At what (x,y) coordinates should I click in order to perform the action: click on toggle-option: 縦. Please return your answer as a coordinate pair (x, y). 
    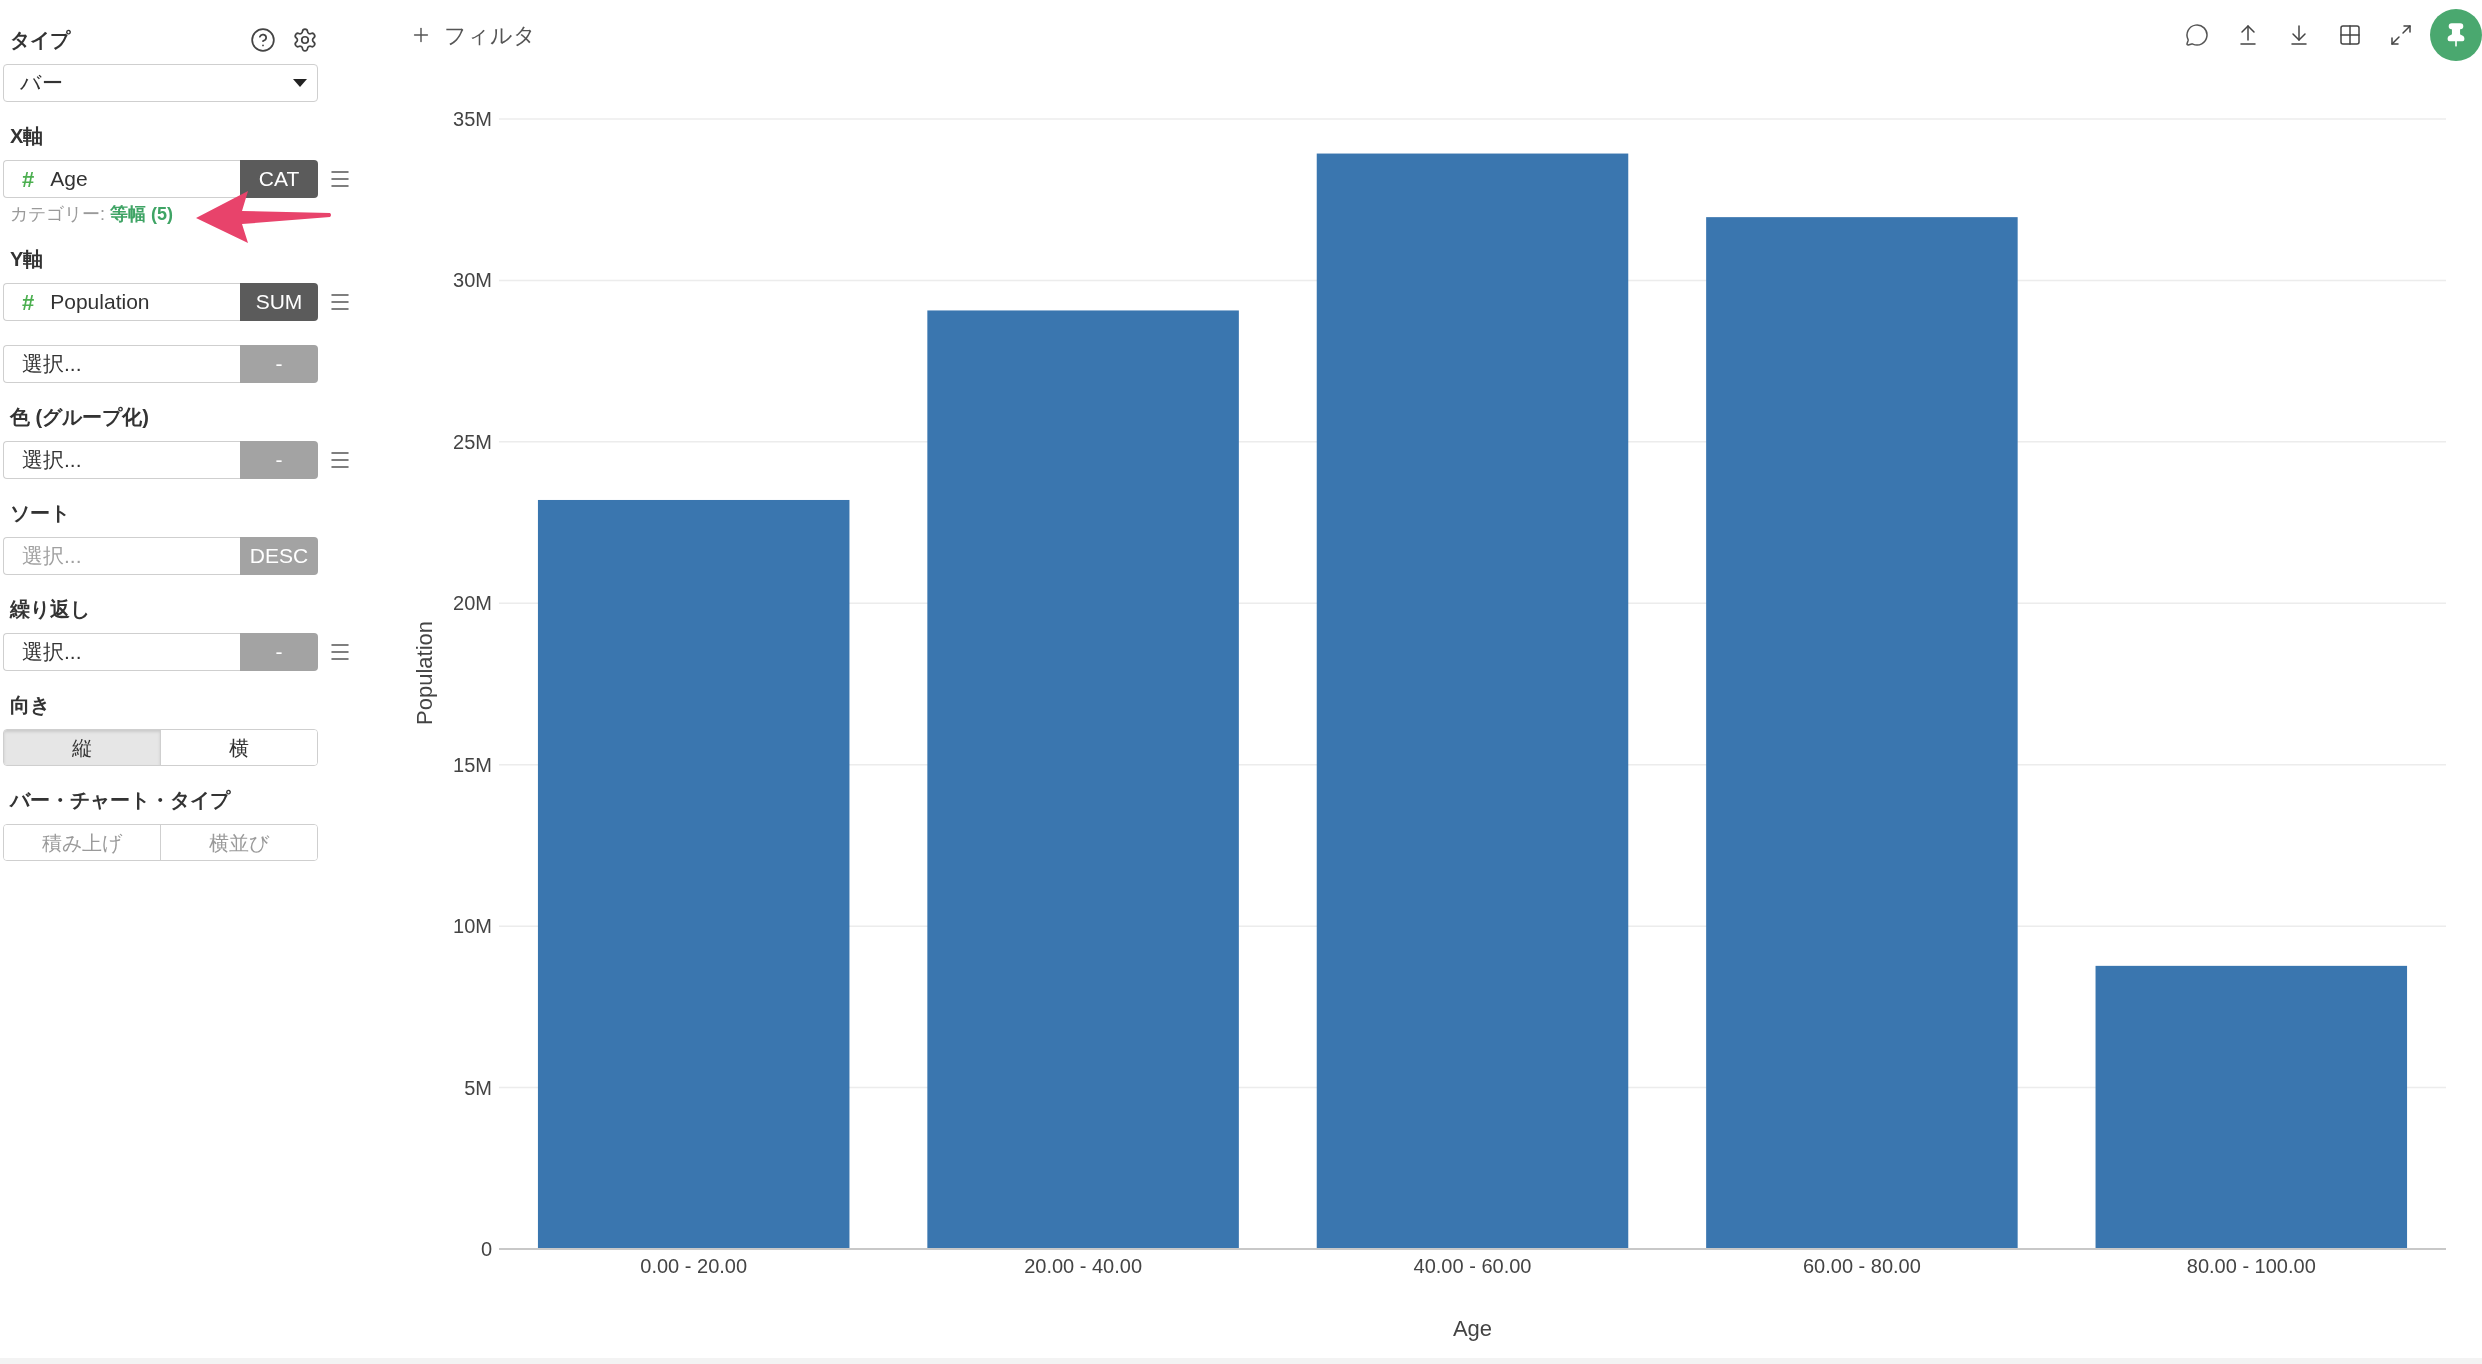
    Looking at the image, I should click on (82, 747).